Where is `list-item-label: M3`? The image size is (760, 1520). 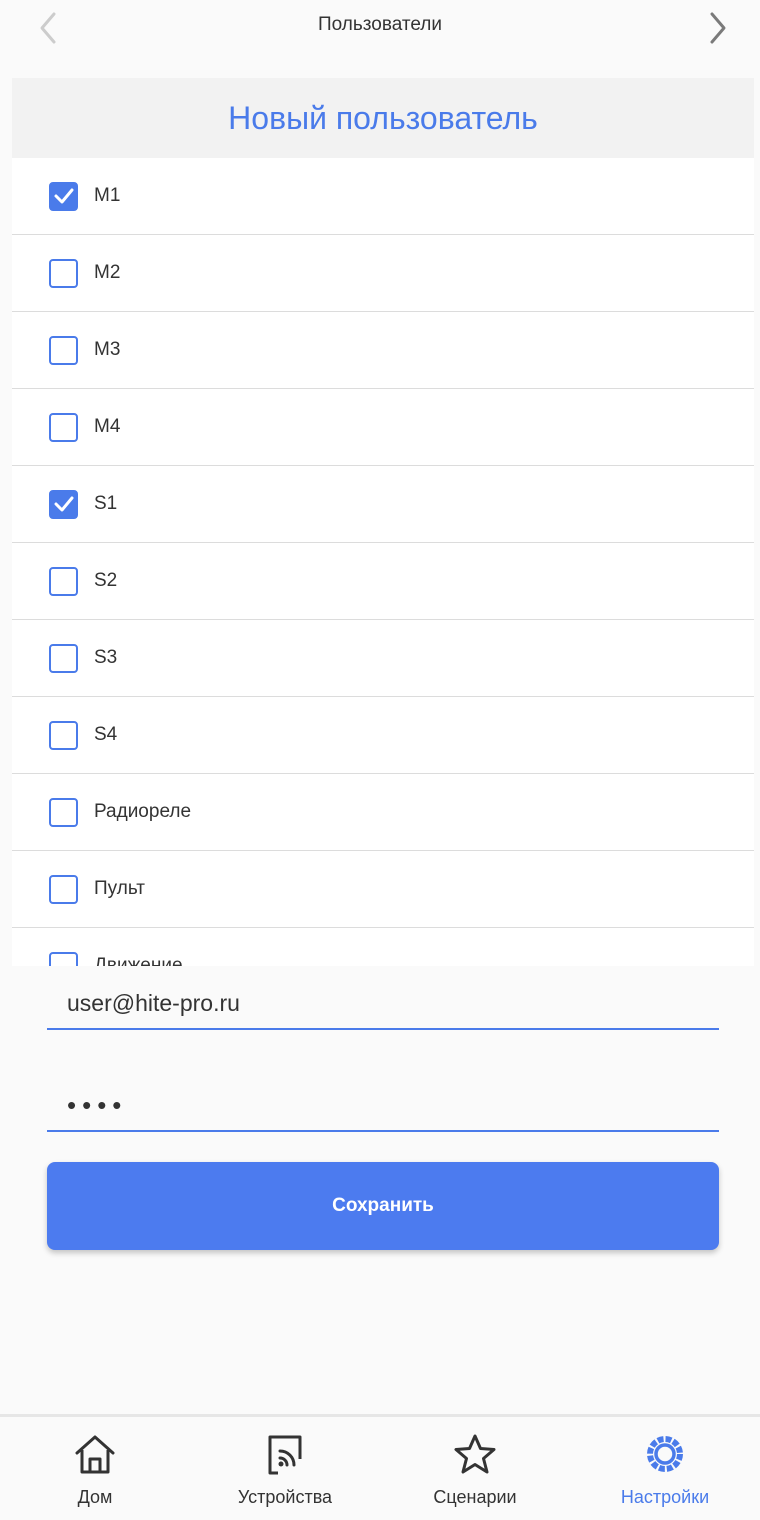
list-item-label: M3 is located at coordinates (107, 349).